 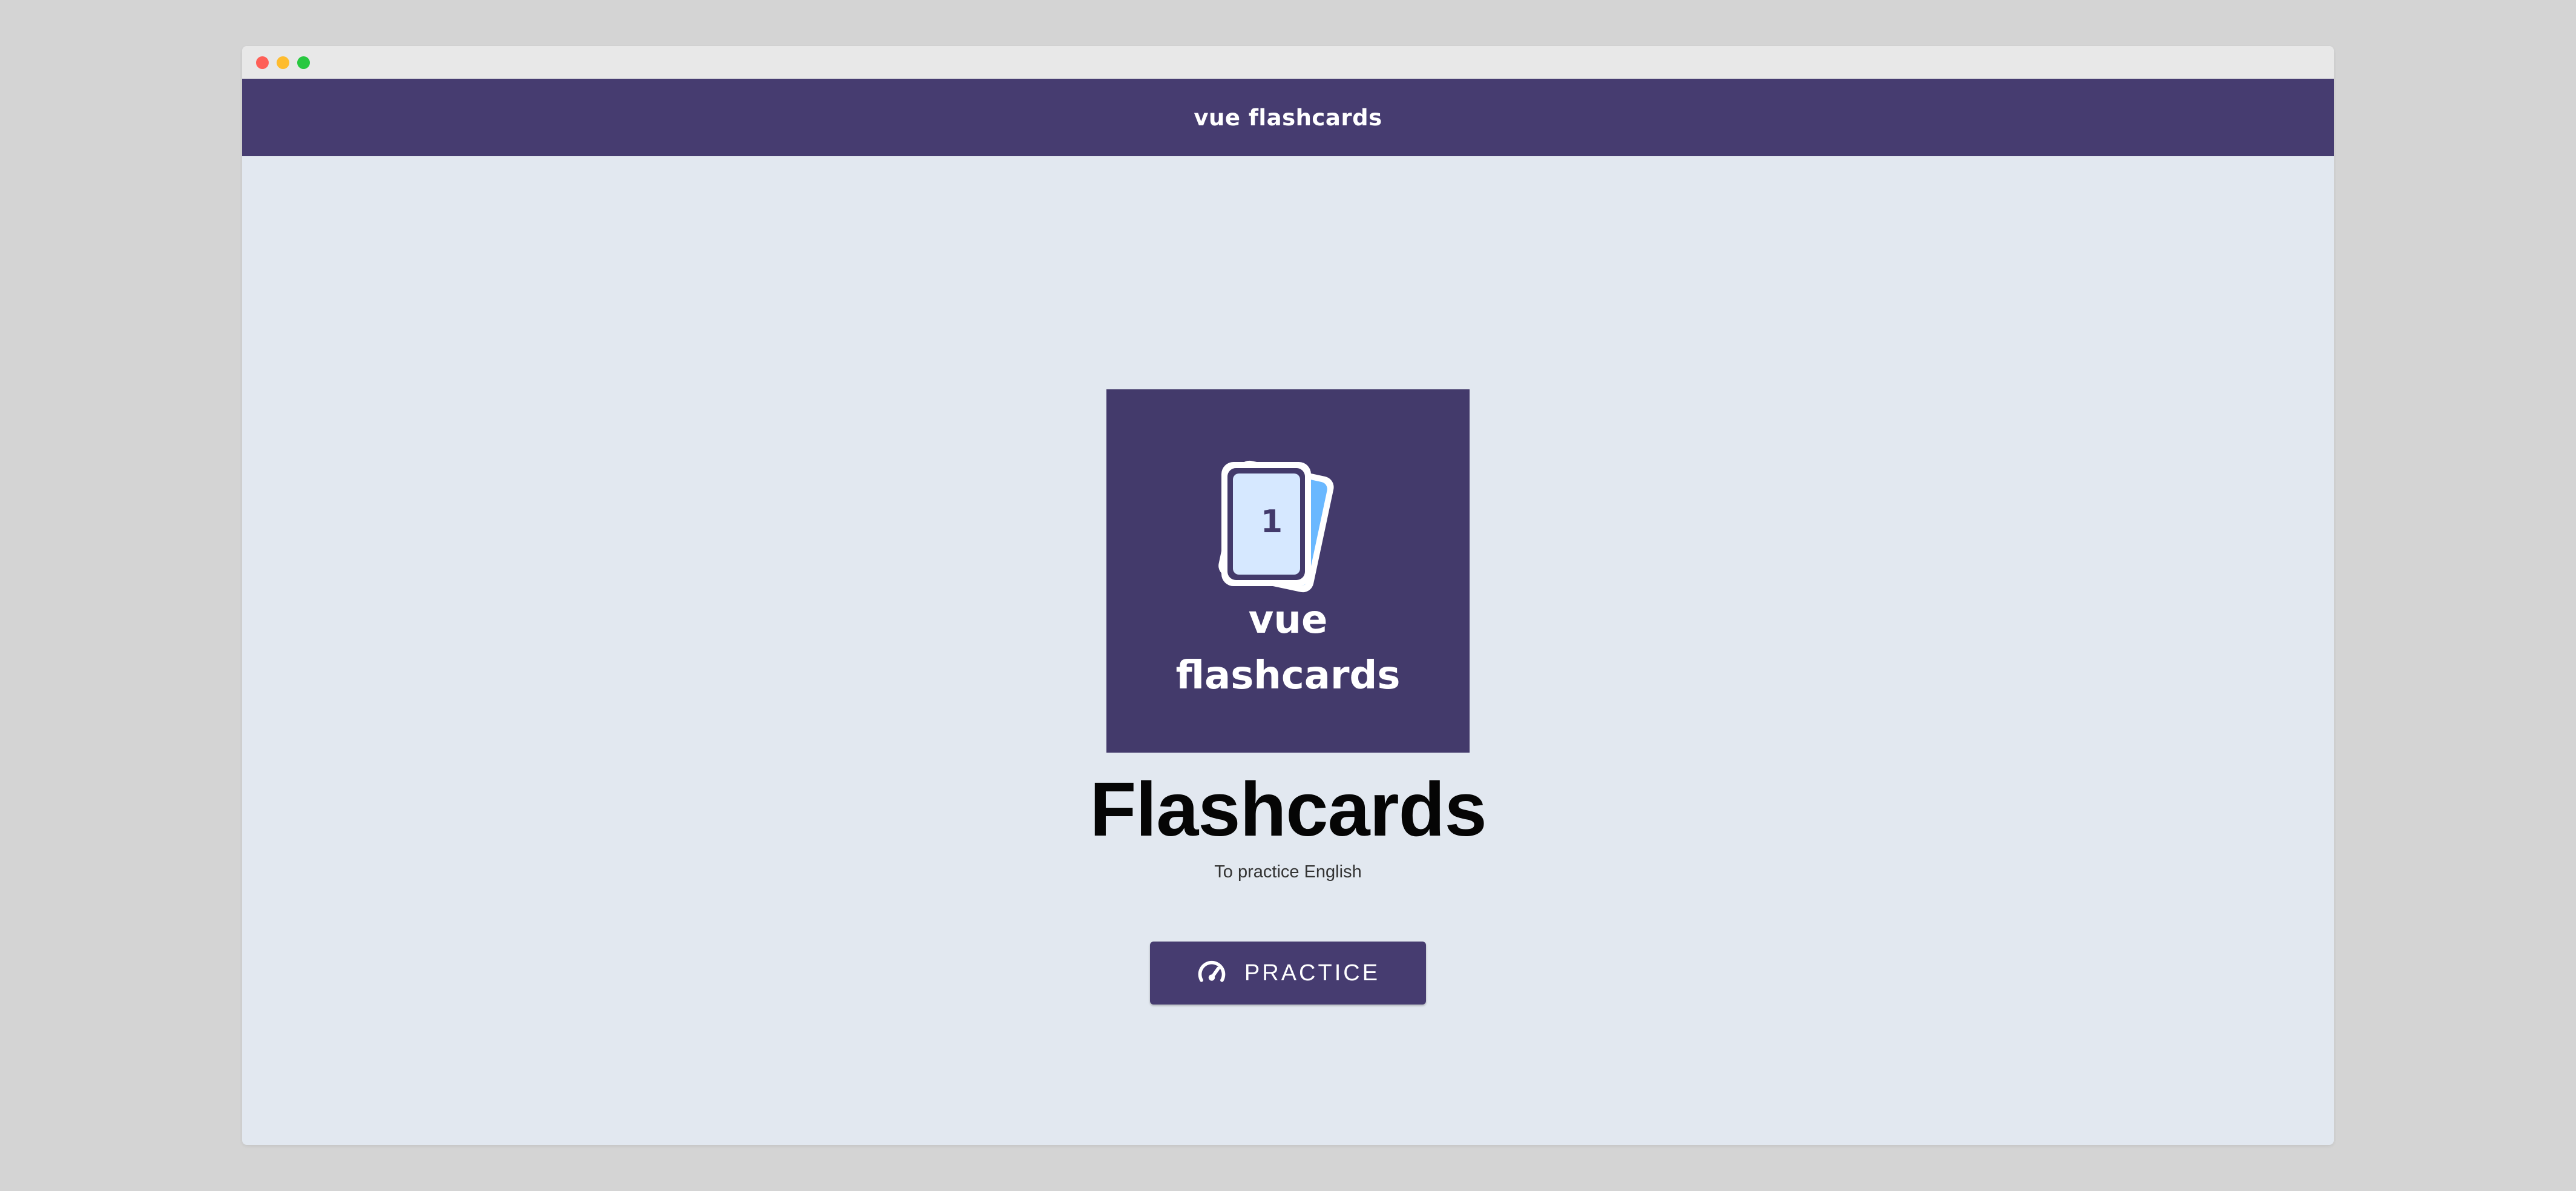 I want to click on practice-button-label: PRACTICE, so click(x=1312, y=973).